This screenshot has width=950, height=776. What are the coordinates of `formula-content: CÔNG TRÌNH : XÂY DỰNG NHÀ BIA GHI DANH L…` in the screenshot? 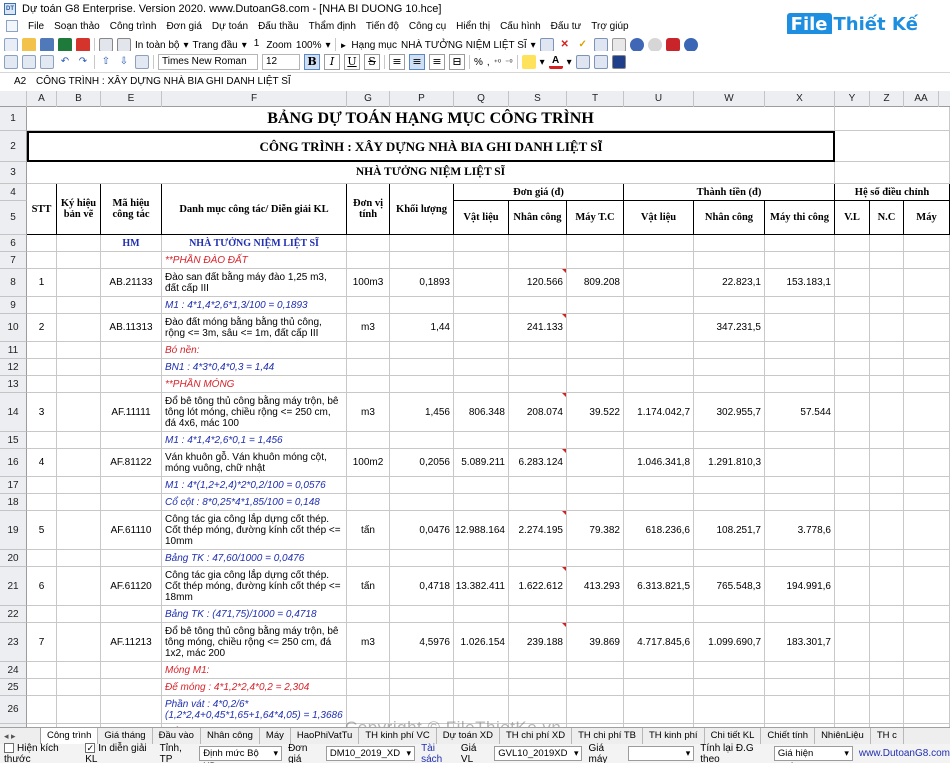 It's located at (160, 81).